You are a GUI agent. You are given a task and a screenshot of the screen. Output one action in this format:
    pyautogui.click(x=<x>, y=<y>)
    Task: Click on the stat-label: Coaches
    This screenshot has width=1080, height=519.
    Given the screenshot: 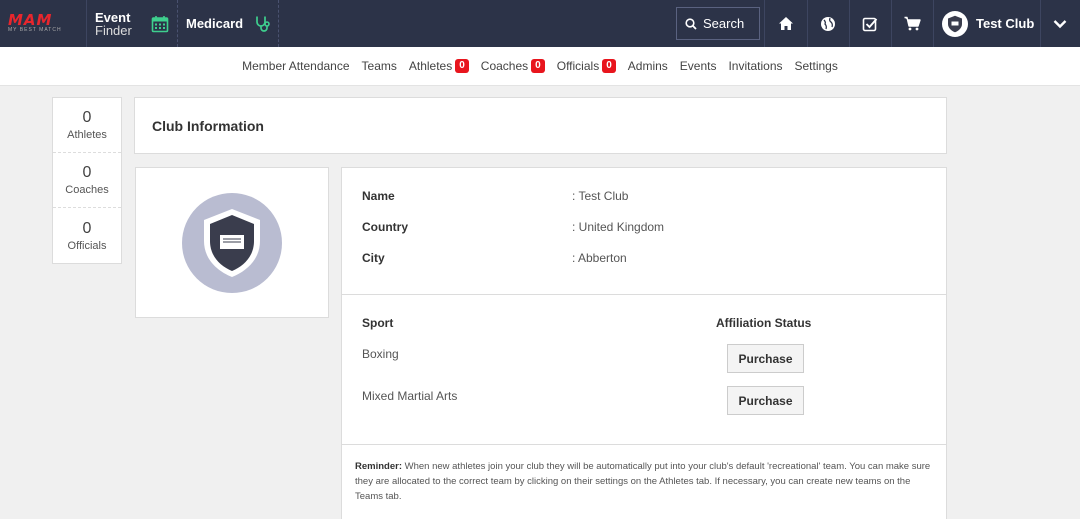 What is the action you would take?
    pyautogui.click(x=87, y=190)
    